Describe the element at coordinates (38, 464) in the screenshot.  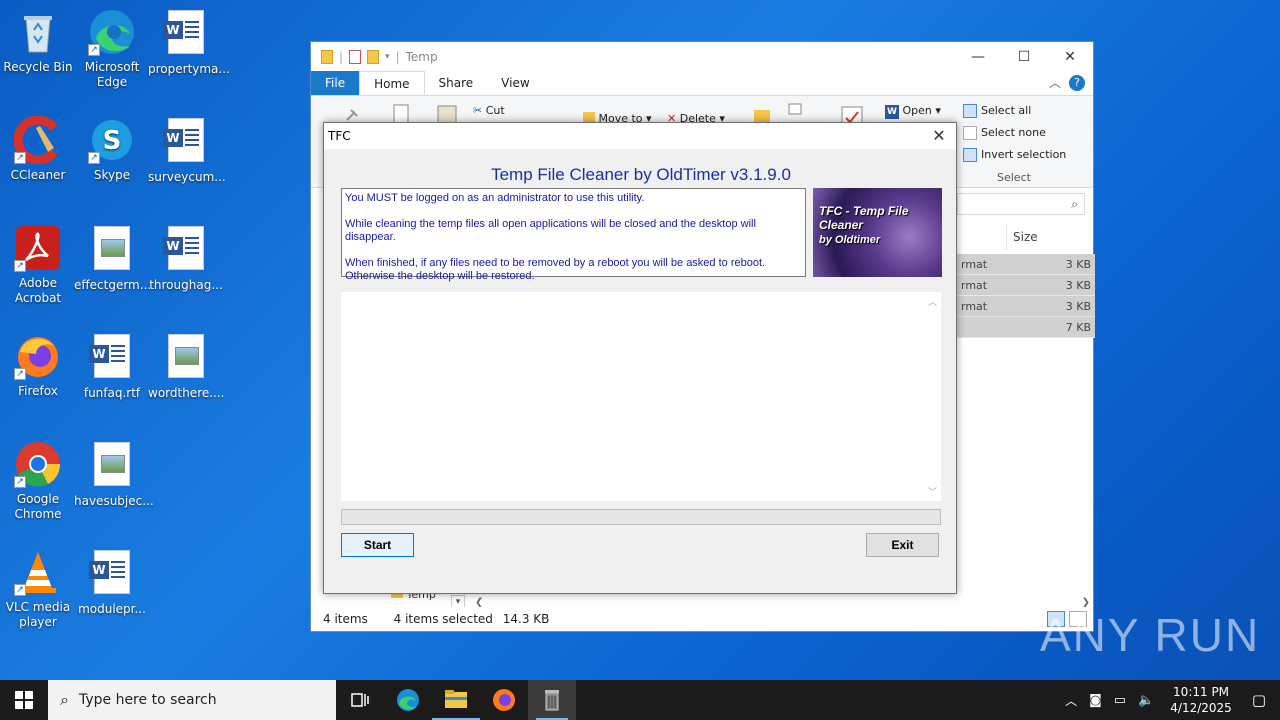
I see `chrome-icon: ↗` at that location.